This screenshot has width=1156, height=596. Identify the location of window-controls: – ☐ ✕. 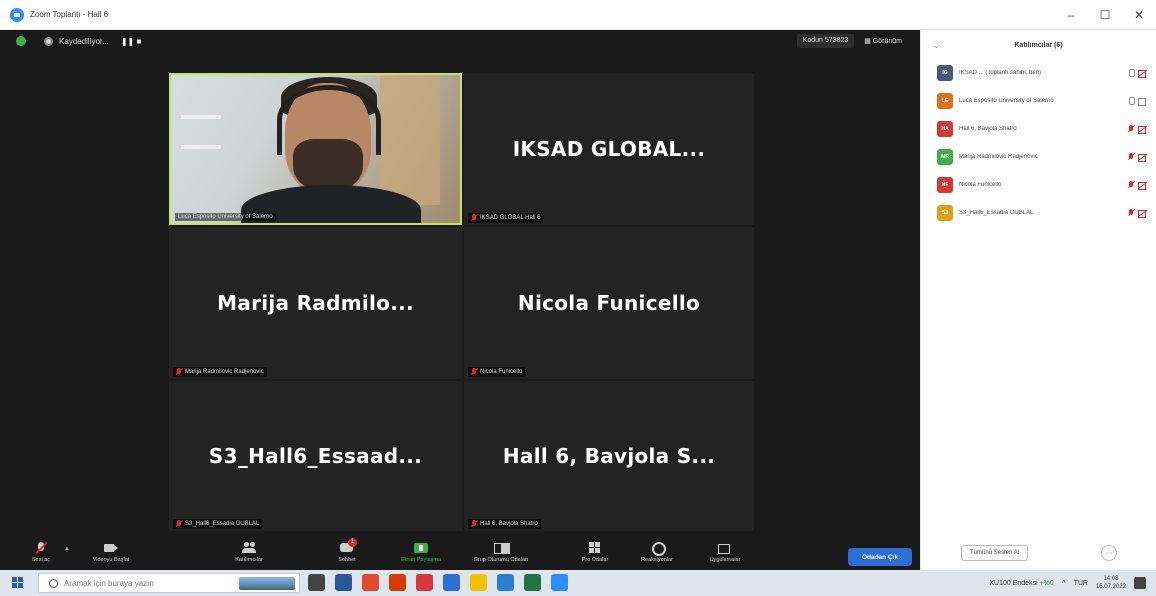
(1105, 15).